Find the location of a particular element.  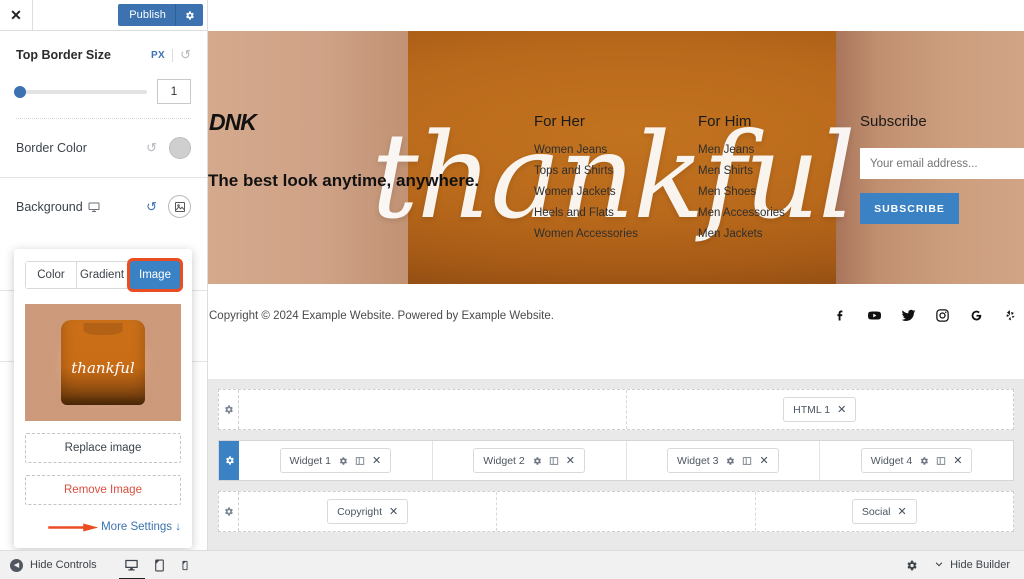

footer-link: Men Shirts is located at coordinates (741, 171).